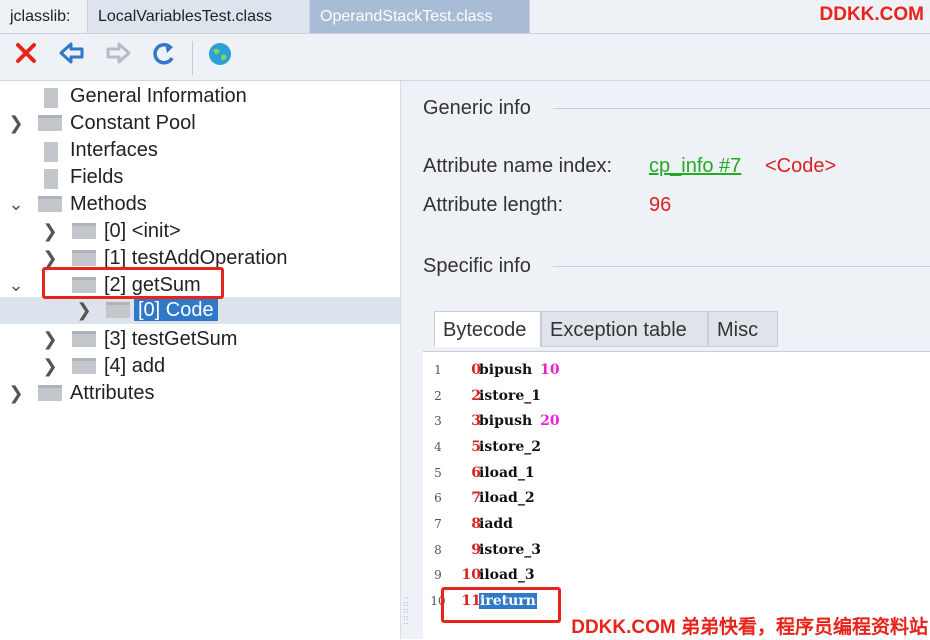 Image resolution: width=930 pixels, height=640 pixels. What do you see at coordinates (72, 57) in the screenshot?
I see `back-icon` at bounding box center [72, 57].